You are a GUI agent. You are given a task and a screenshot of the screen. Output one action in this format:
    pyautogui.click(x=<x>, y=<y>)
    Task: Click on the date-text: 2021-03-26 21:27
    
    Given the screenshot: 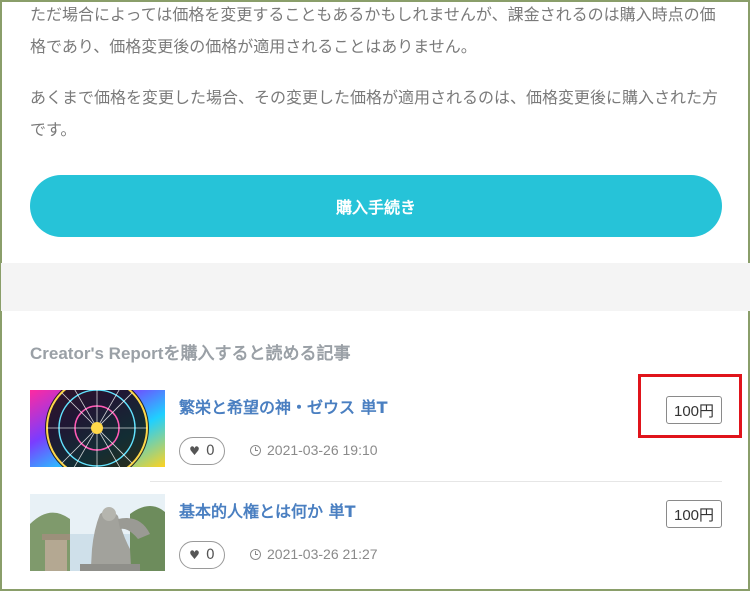 What is the action you would take?
    pyautogui.click(x=322, y=554)
    